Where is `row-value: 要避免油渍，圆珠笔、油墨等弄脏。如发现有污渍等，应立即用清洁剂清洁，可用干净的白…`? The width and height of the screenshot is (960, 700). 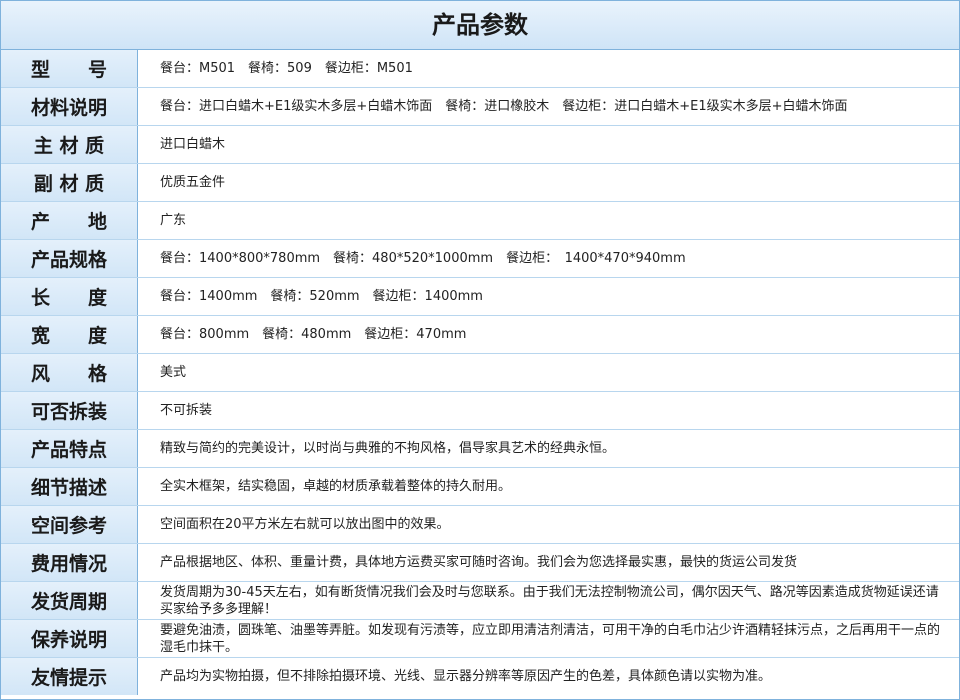 row-value: 要避免油渍，圆珠笔、油墨等弄脏。如发现有污渍等，应立即用清洁剂清洁，可用干净的白… is located at coordinates (550, 638).